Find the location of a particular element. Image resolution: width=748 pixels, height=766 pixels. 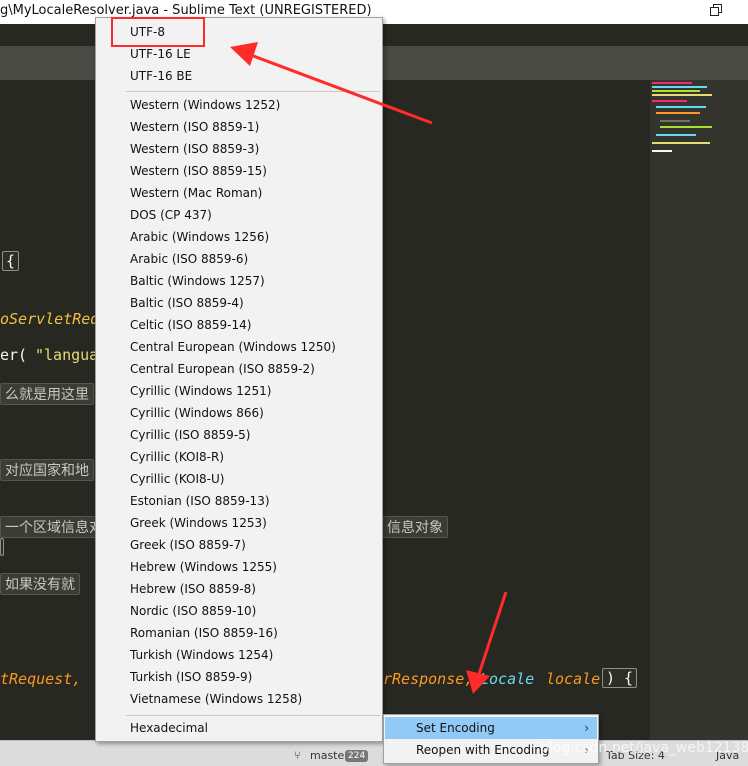

code-bracket-marker is located at coordinates (2, 547).